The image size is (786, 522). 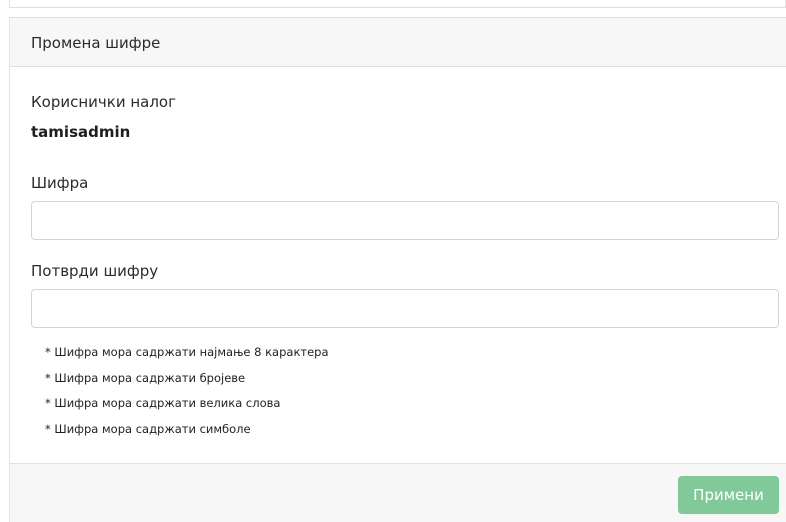 What do you see at coordinates (397, 4) in the screenshot?
I see `previous-card-edge` at bounding box center [397, 4].